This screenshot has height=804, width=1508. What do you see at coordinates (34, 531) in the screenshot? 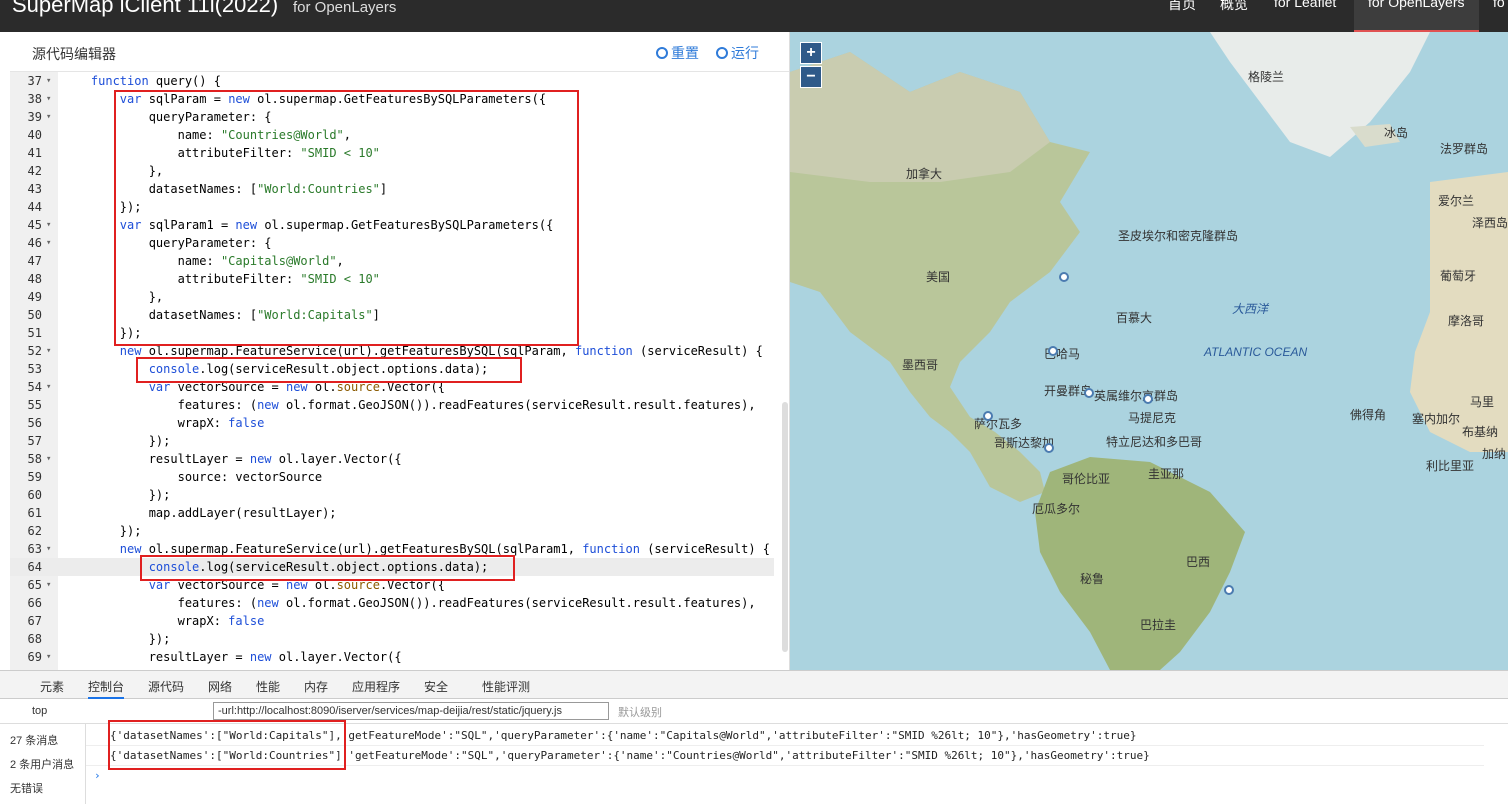
I see `line-number: 62` at bounding box center [34, 531].